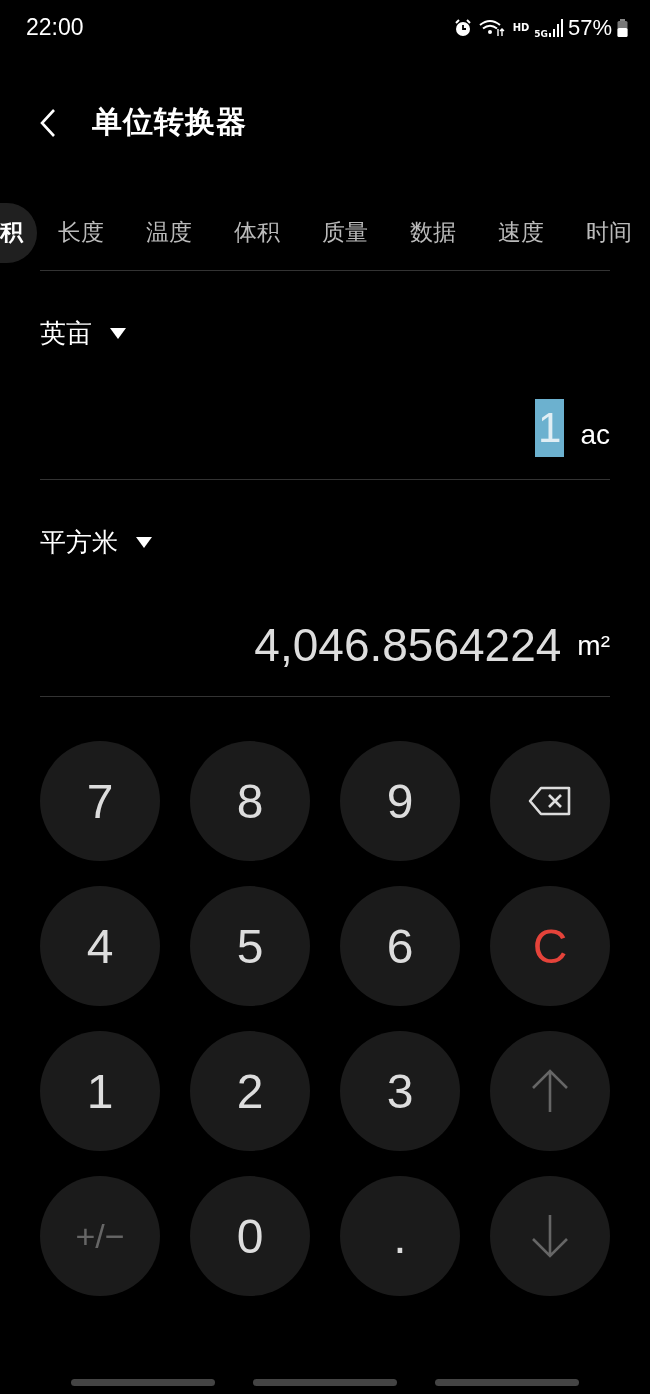  I want to click on result-value: 4,046.8564224, so click(408, 645).